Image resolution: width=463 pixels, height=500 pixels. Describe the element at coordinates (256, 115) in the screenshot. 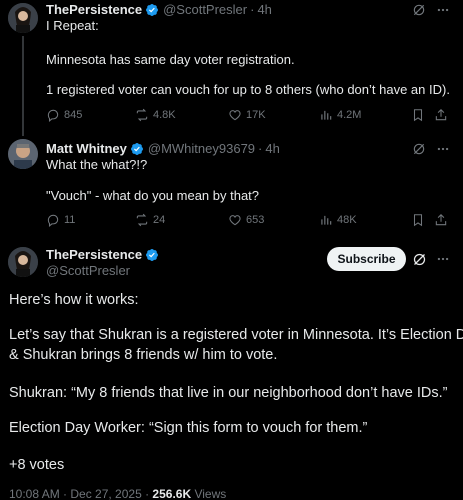

I see `like-count: 17K` at that location.